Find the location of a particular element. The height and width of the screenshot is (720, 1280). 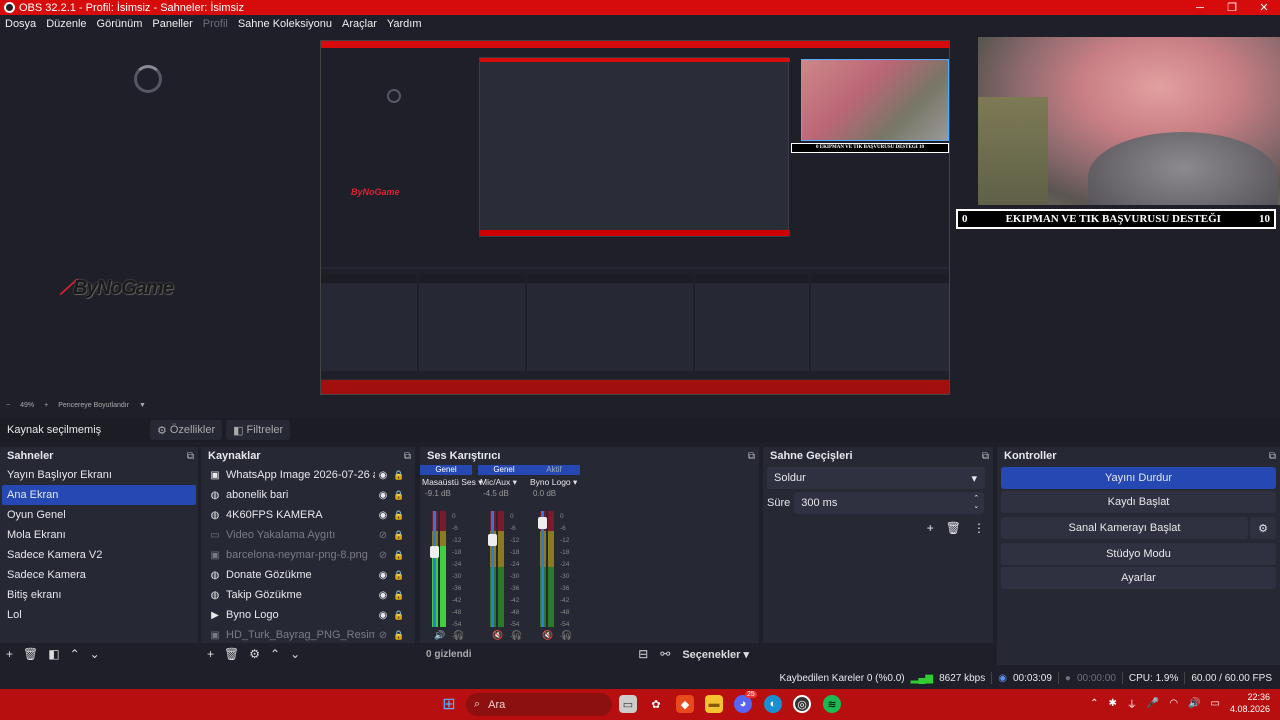

stepper-icon: ⌃ ⌄ is located at coordinates (976, 503).